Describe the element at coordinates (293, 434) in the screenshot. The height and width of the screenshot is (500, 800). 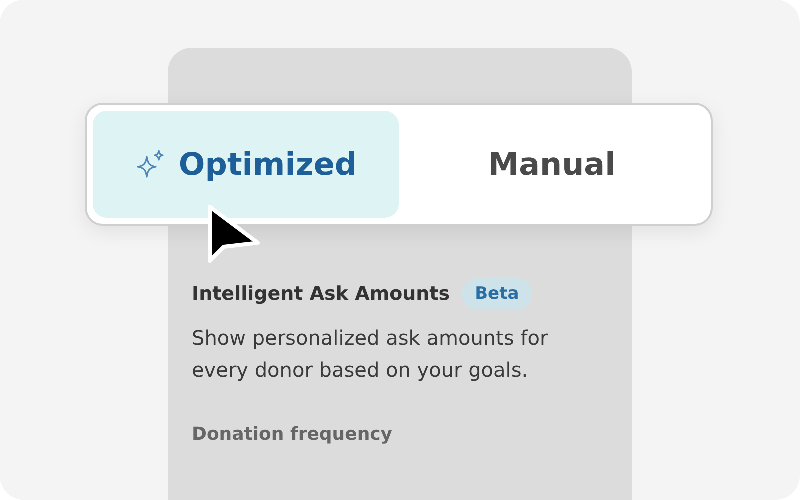
I see `section-label: Donation frequency` at that location.